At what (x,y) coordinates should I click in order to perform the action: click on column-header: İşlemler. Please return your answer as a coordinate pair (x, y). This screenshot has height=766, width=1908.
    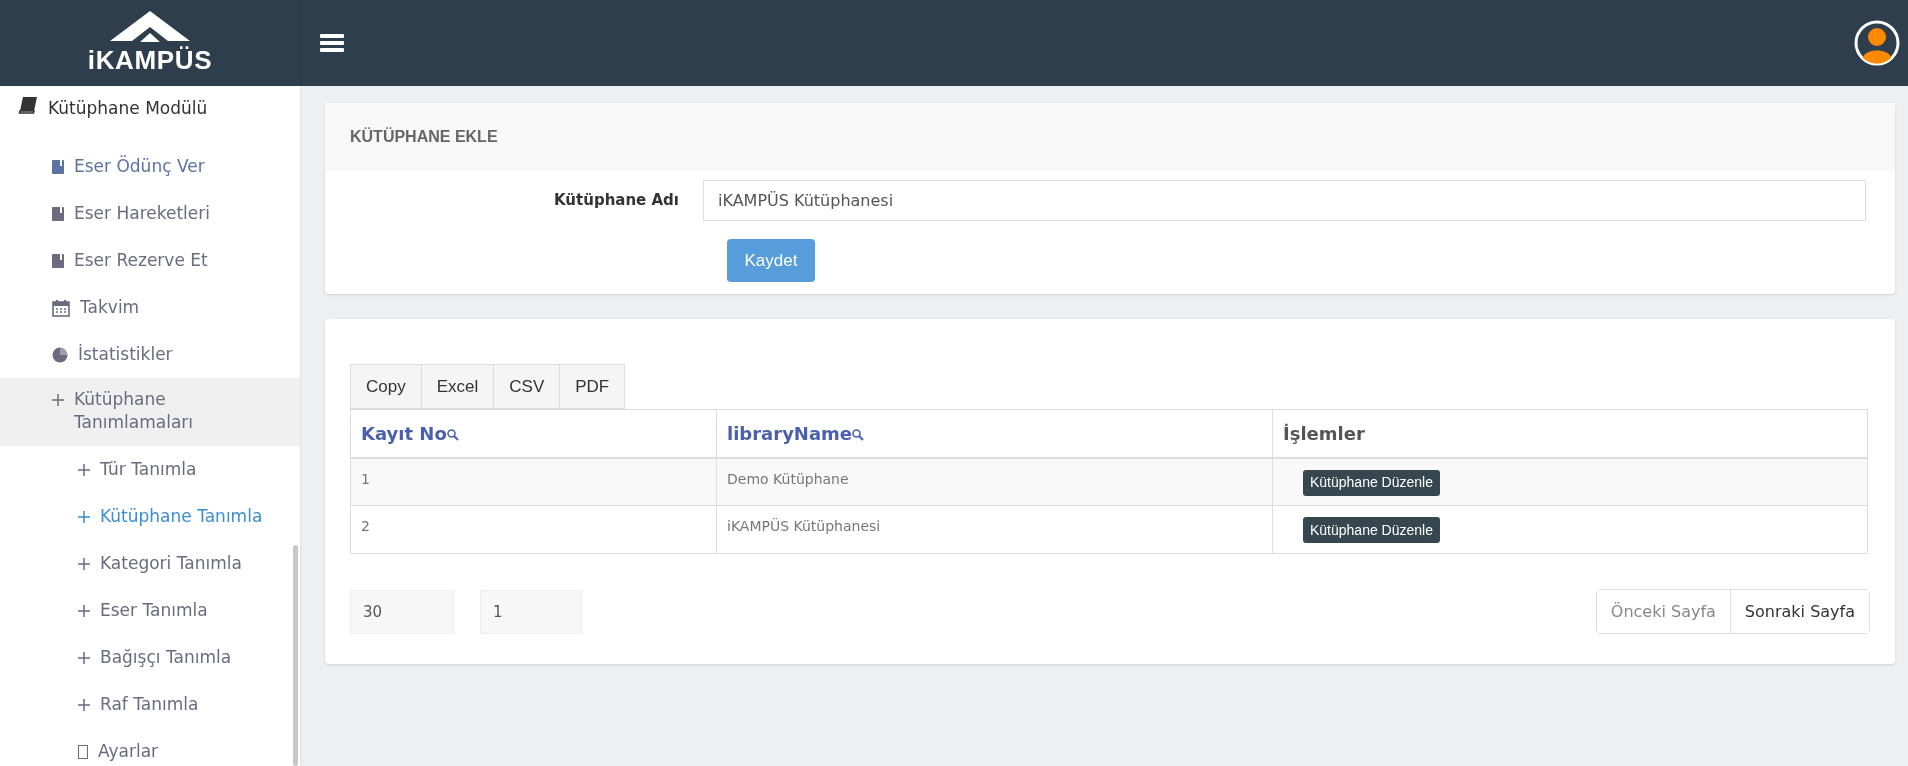
    Looking at the image, I should click on (1570, 433).